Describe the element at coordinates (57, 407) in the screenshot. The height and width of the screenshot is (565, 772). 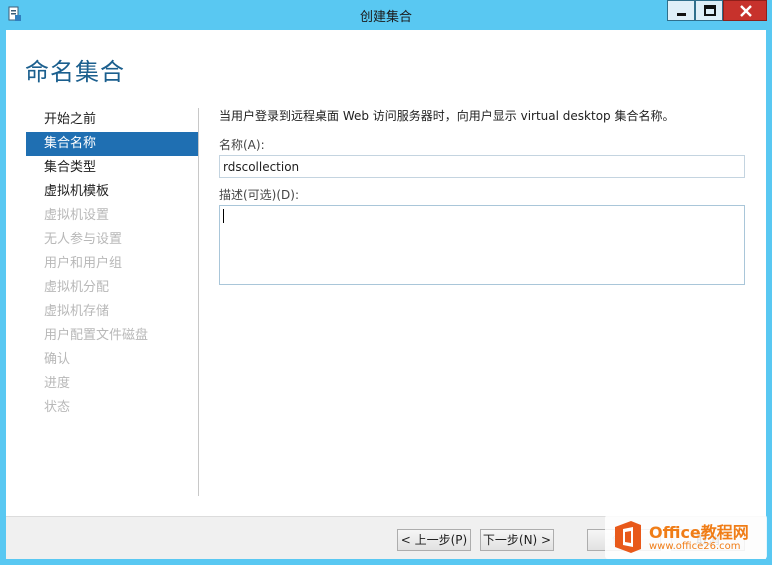
I see `nav-item-status: 状态` at that location.